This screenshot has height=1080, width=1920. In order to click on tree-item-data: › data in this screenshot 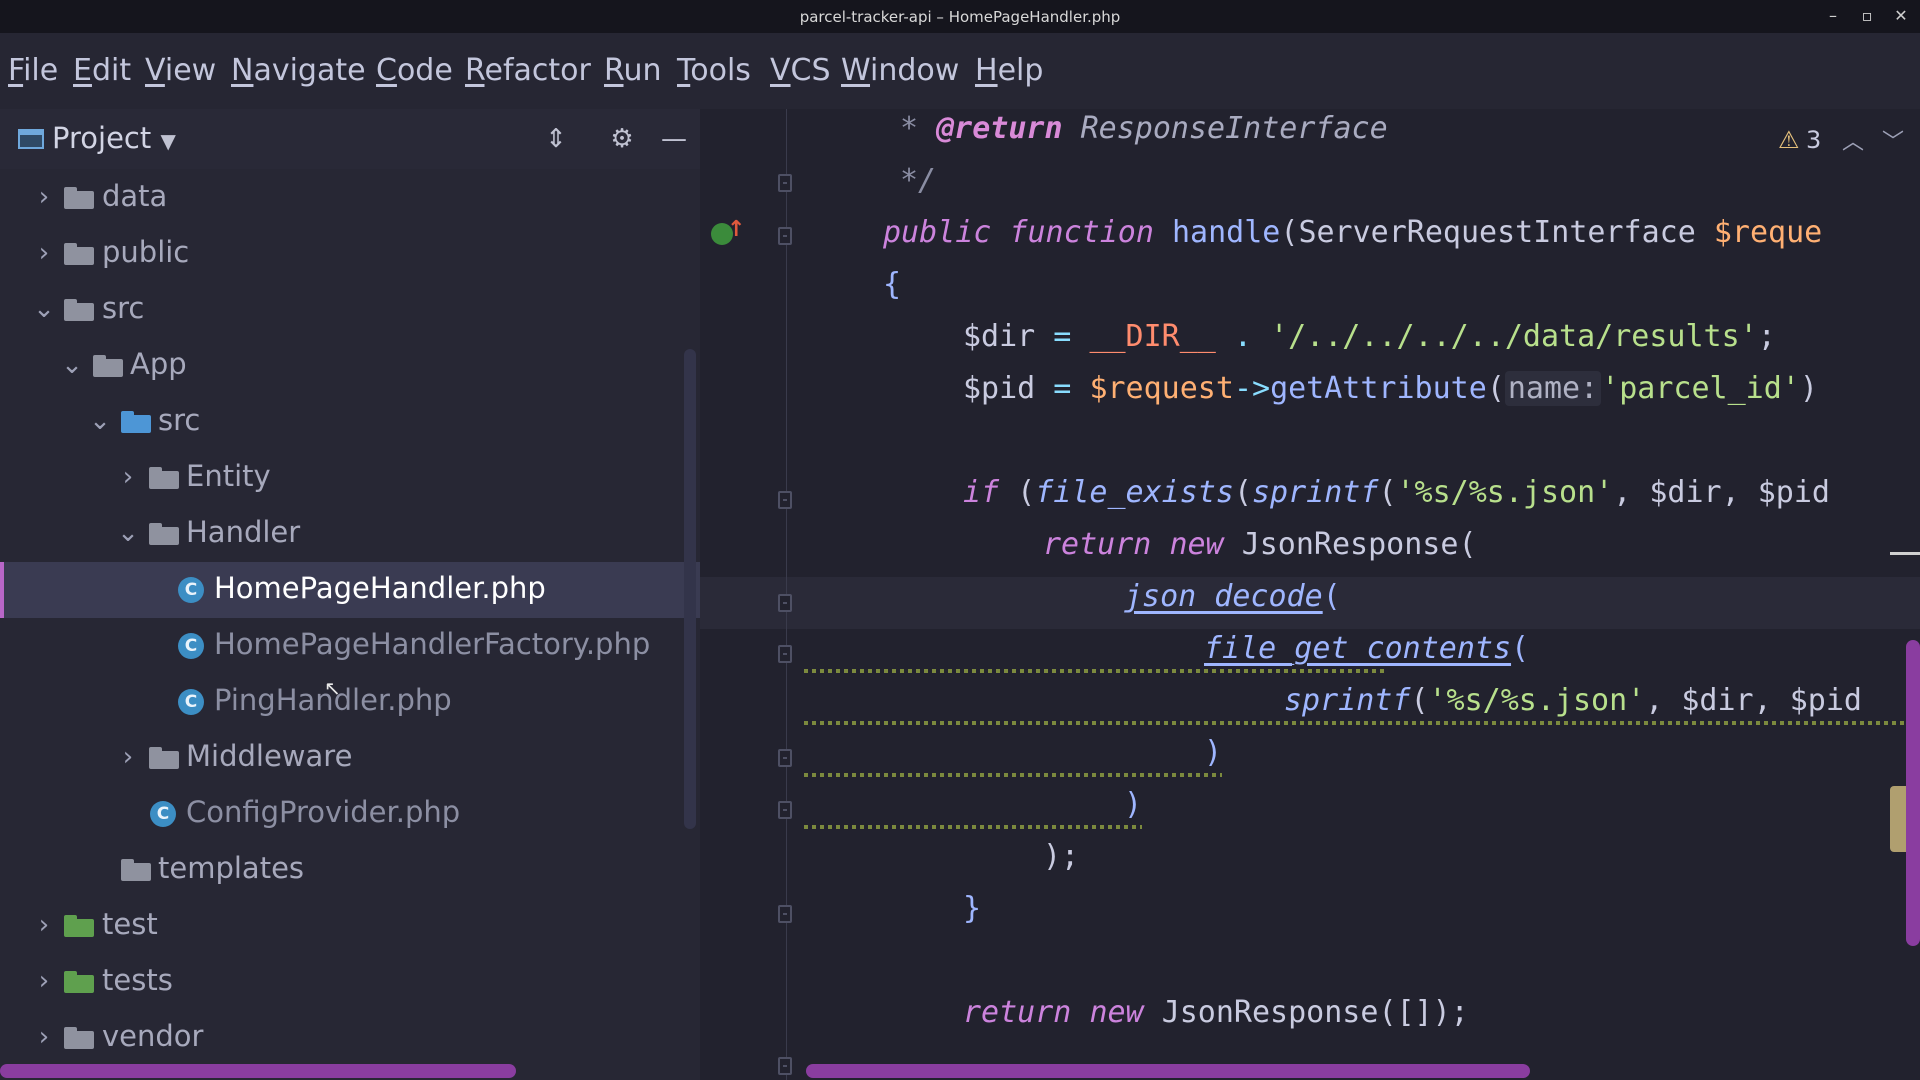, I will do `click(350, 198)`.